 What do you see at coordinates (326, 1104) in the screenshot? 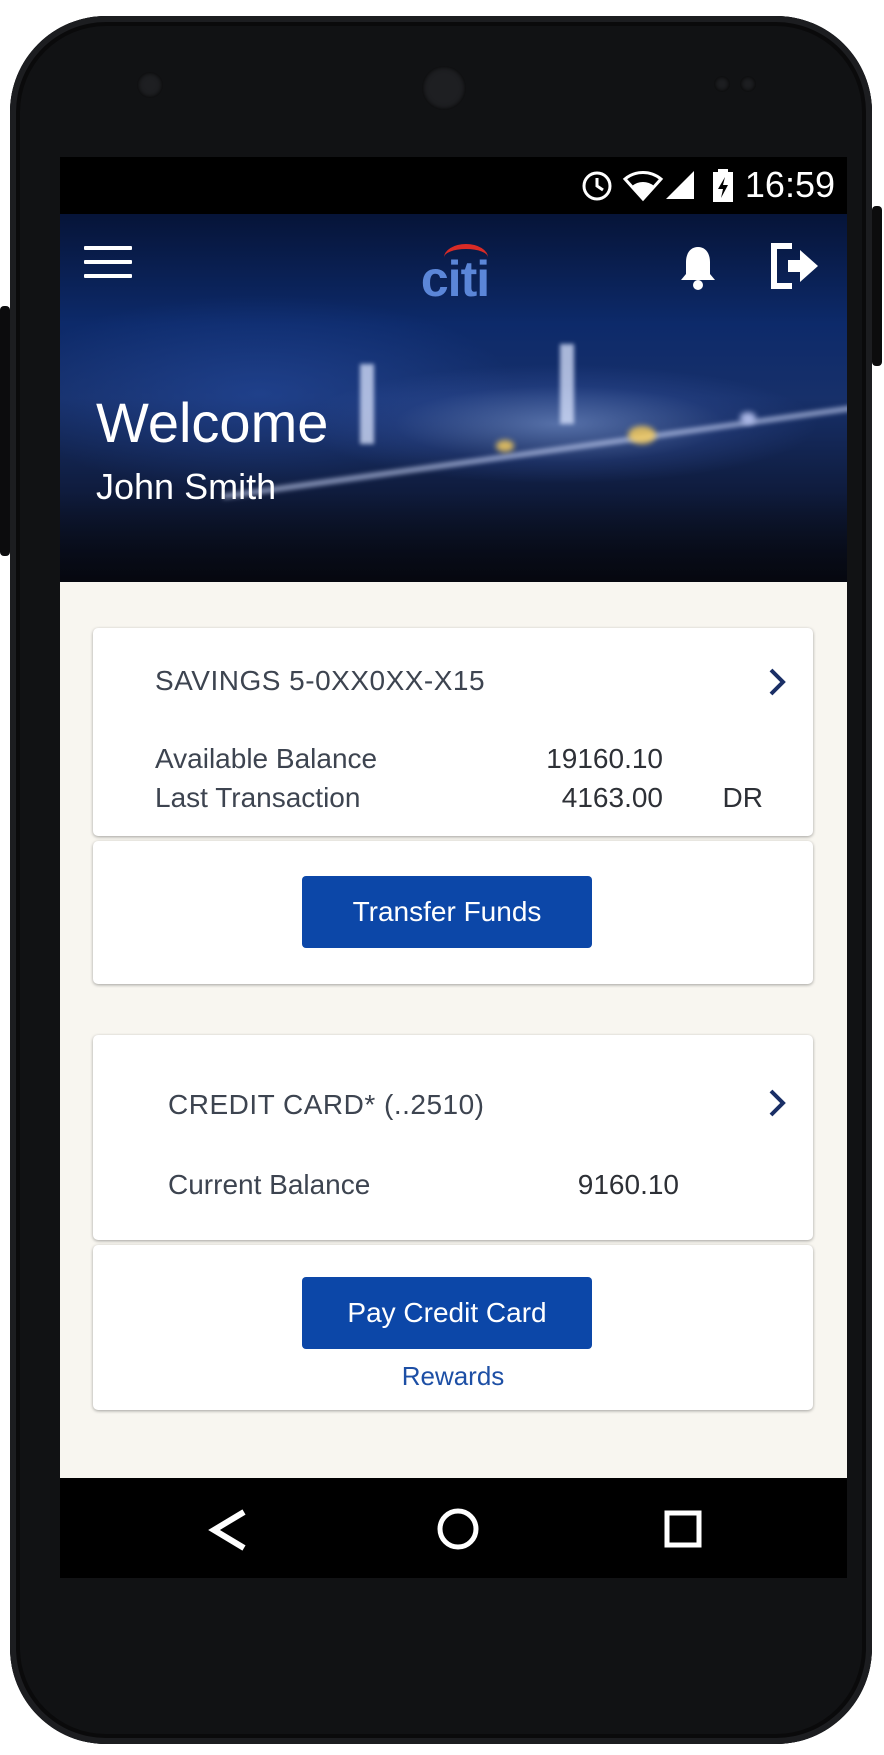
I see `account-title: CREDIT CARD* (..2510)` at bounding box center [326, 1104].